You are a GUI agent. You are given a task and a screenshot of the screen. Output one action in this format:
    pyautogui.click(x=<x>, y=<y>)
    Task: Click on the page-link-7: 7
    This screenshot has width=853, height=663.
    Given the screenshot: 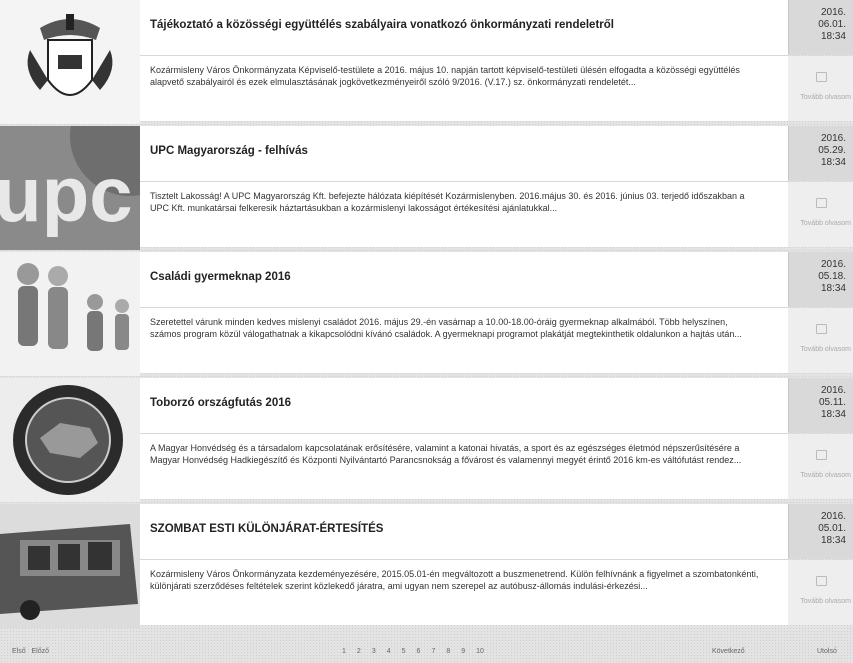 What is the action you would take?
    pyautogui.click(x=433, y=651)
    